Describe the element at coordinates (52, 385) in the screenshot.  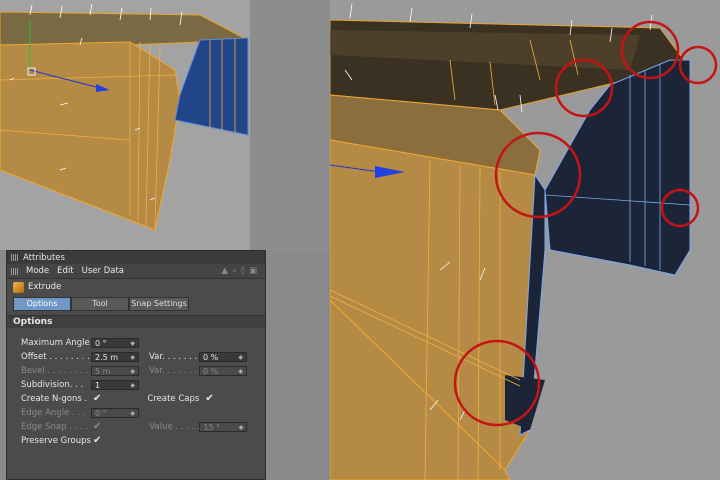
I see `label-subdivision: Subdivision. . .` at that location.